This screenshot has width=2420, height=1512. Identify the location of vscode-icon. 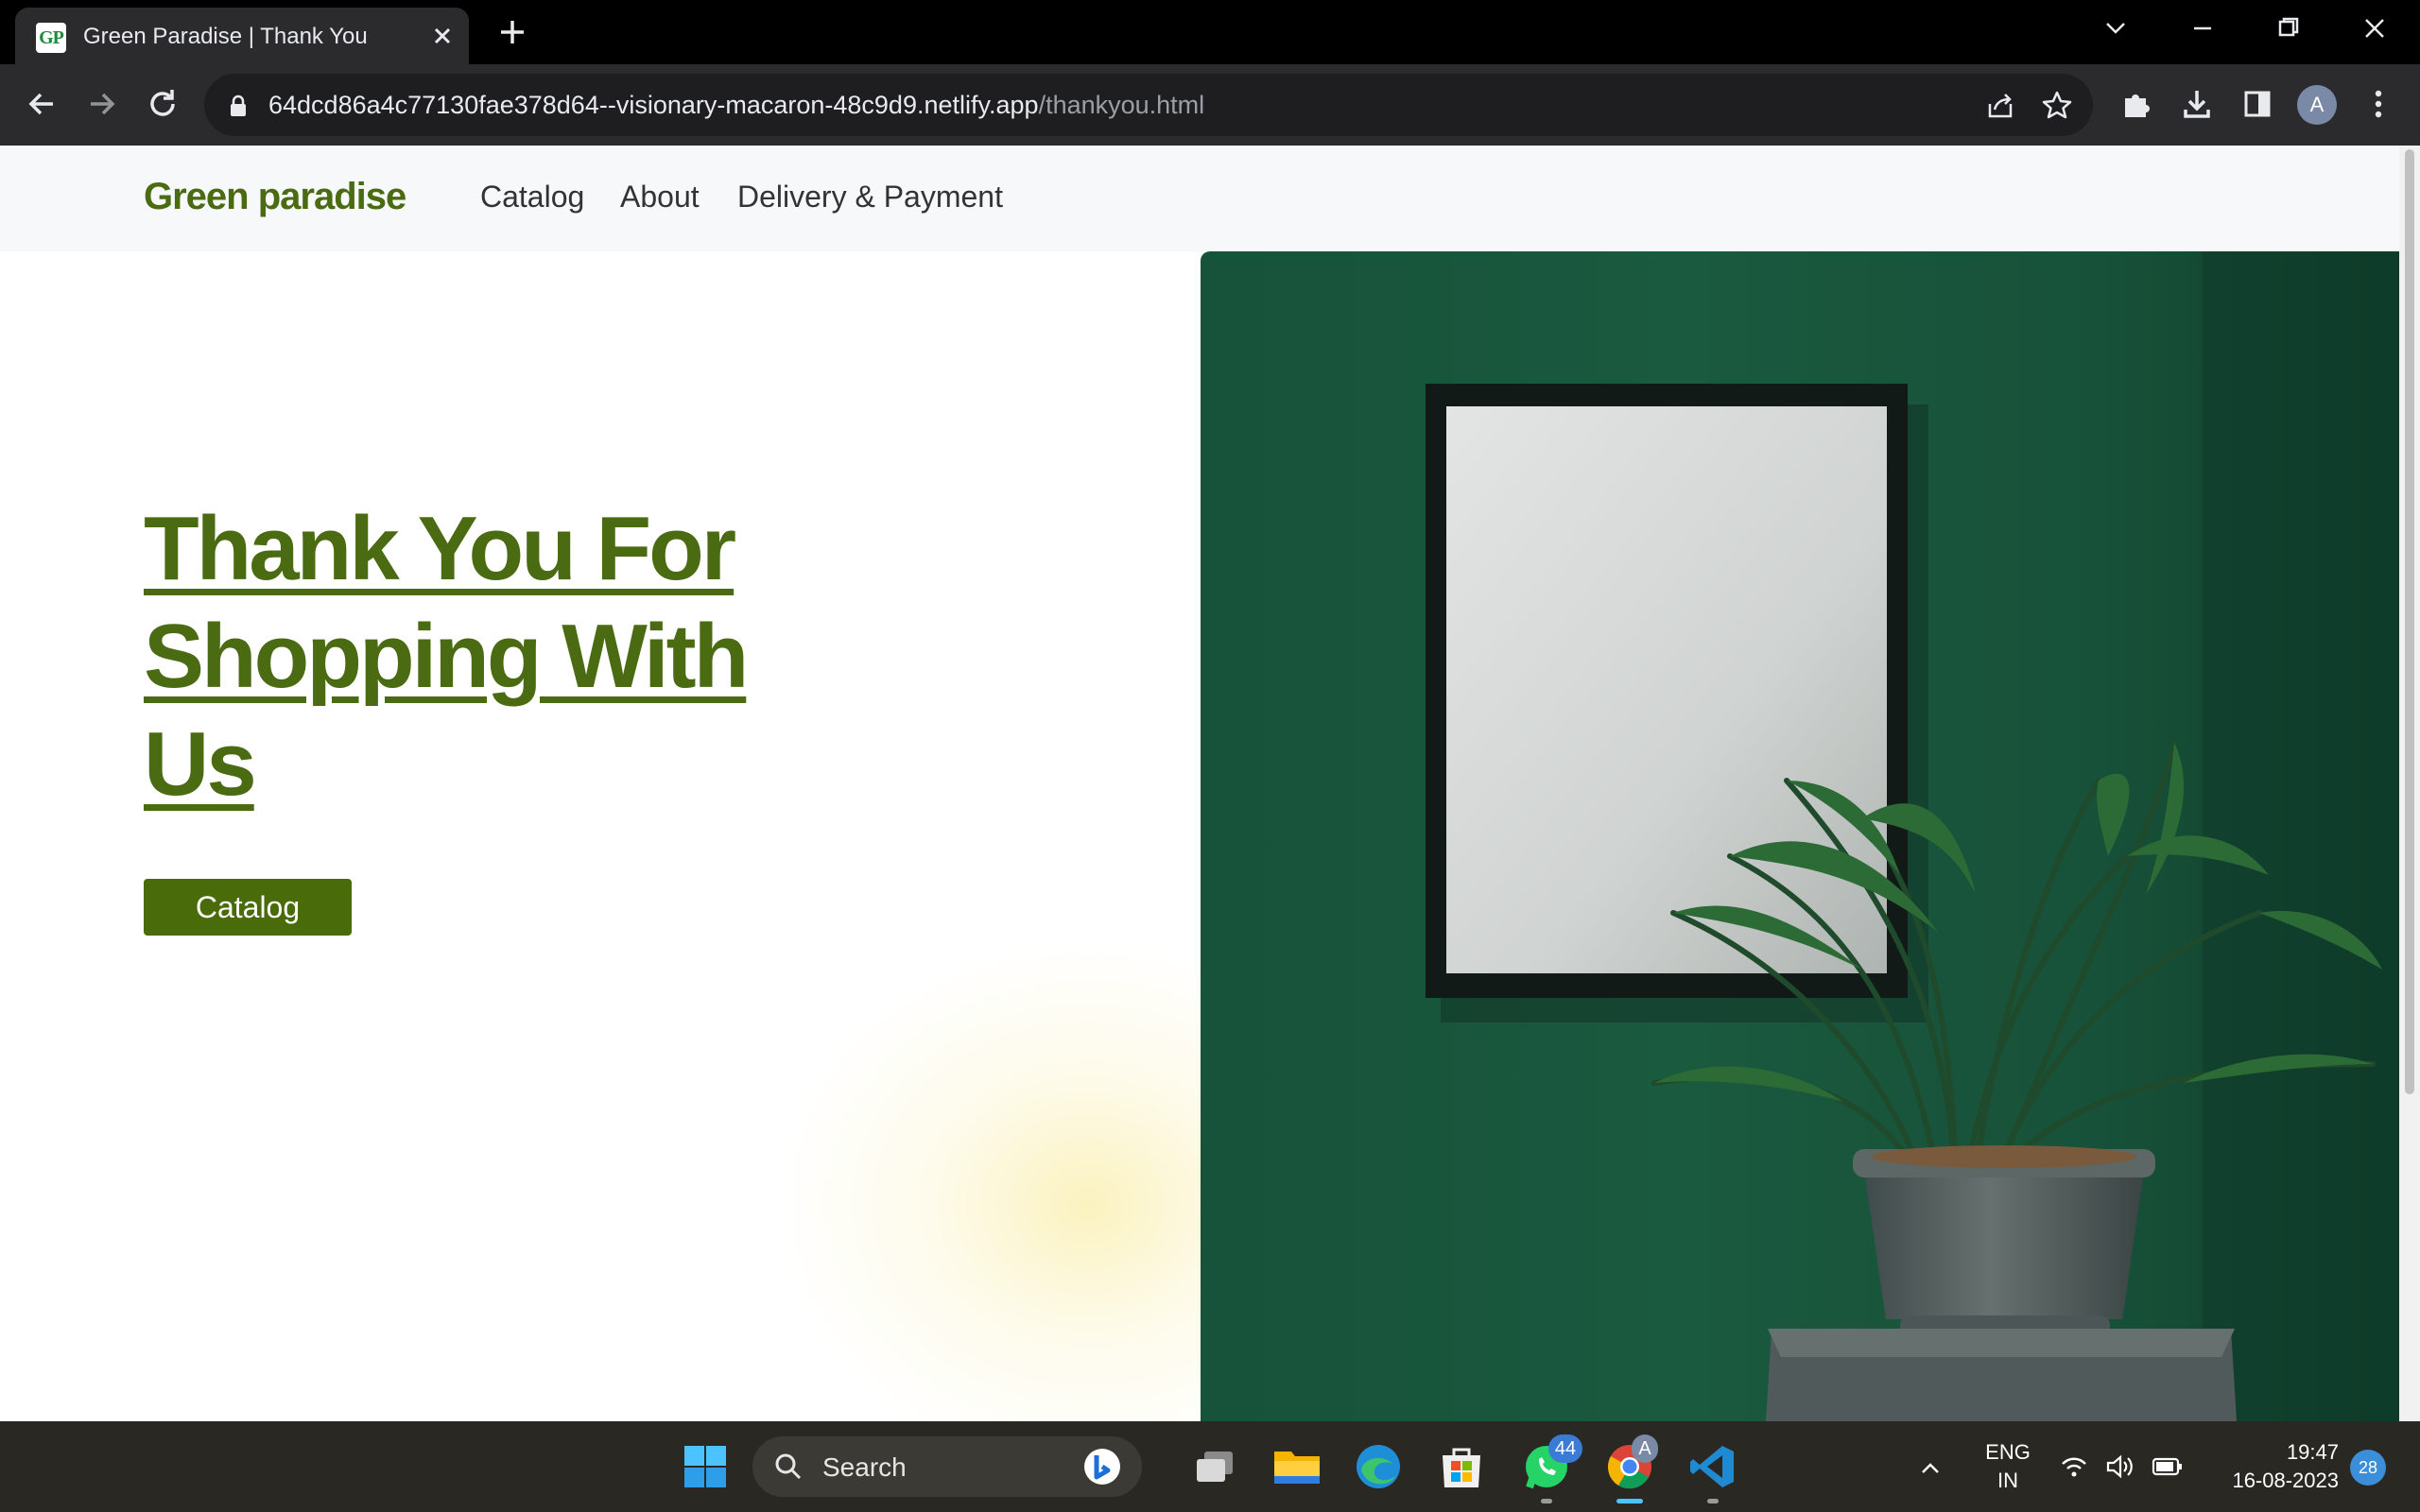
(1712, 1466).